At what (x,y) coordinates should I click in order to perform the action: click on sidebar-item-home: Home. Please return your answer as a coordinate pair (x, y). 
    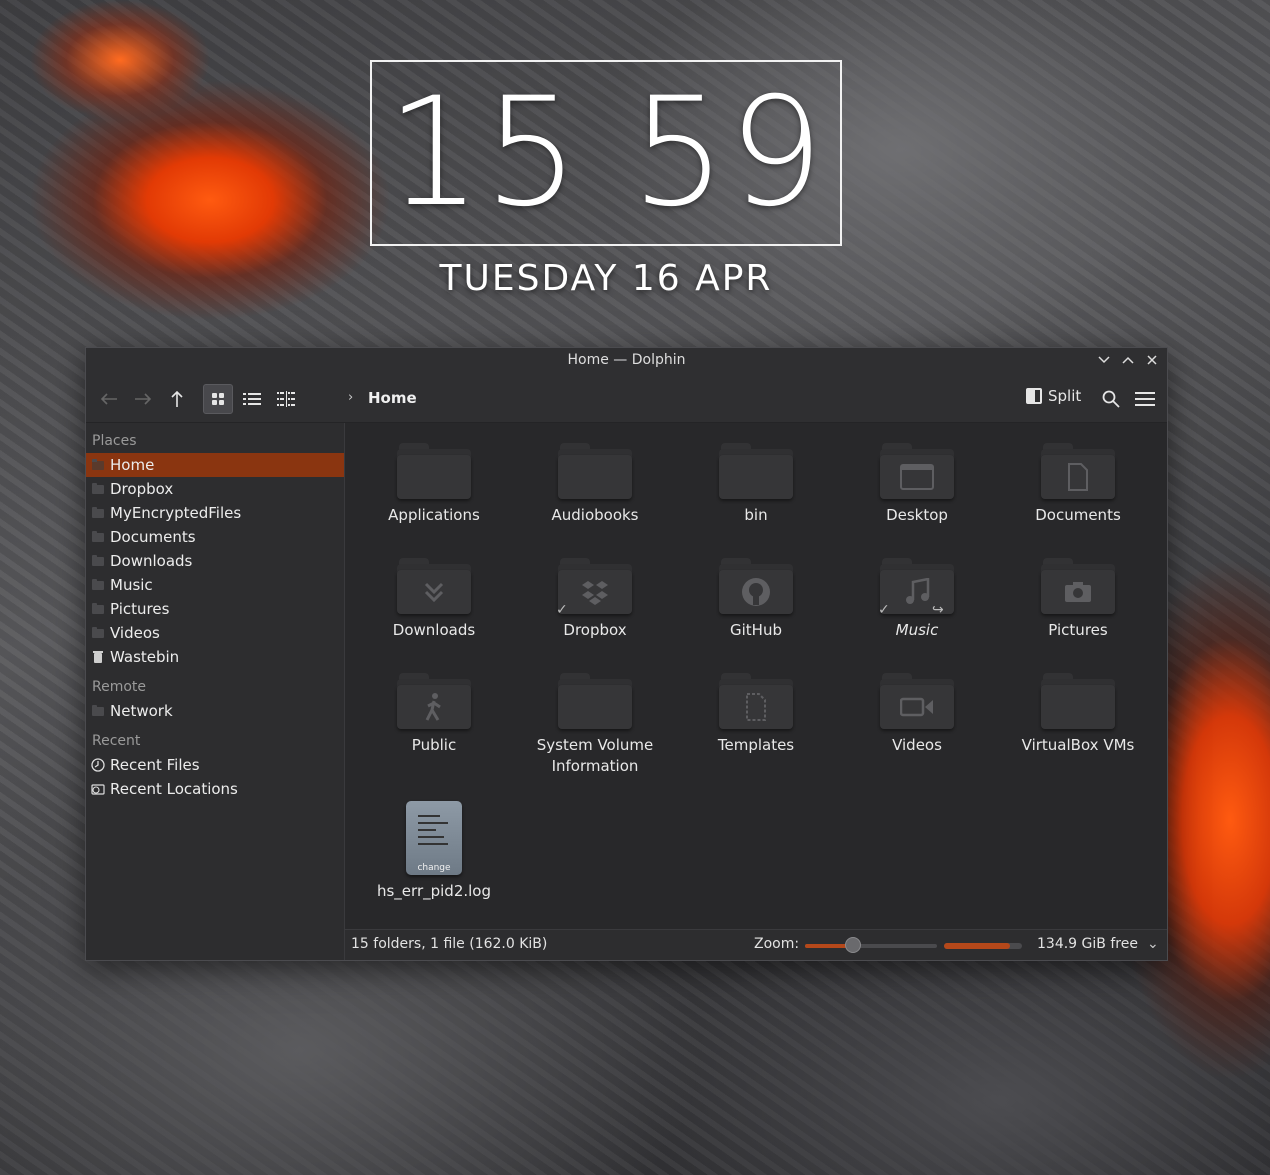
    Looking at the image, I should click on (215, 465).